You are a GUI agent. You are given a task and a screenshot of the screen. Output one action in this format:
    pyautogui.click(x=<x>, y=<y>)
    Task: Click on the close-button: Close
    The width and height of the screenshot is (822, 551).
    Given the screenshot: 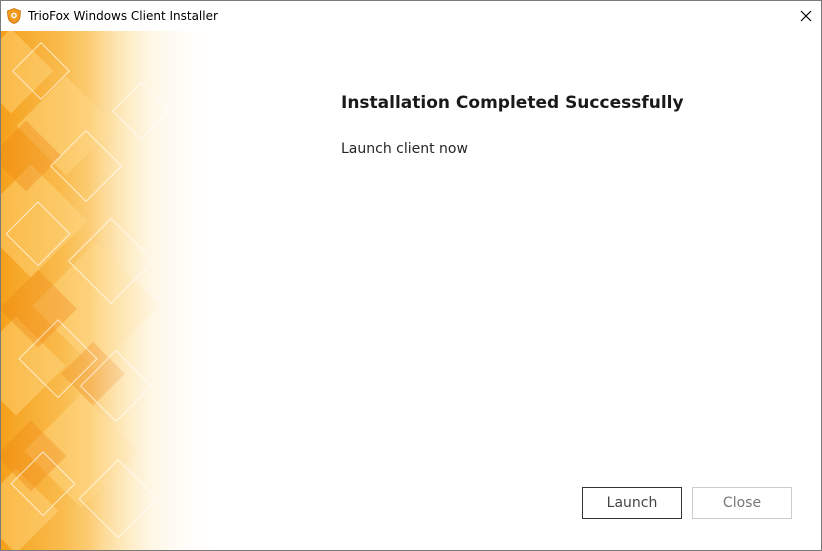 What is the action you would take?
    pyautogui.click(x=742, y=503)
    